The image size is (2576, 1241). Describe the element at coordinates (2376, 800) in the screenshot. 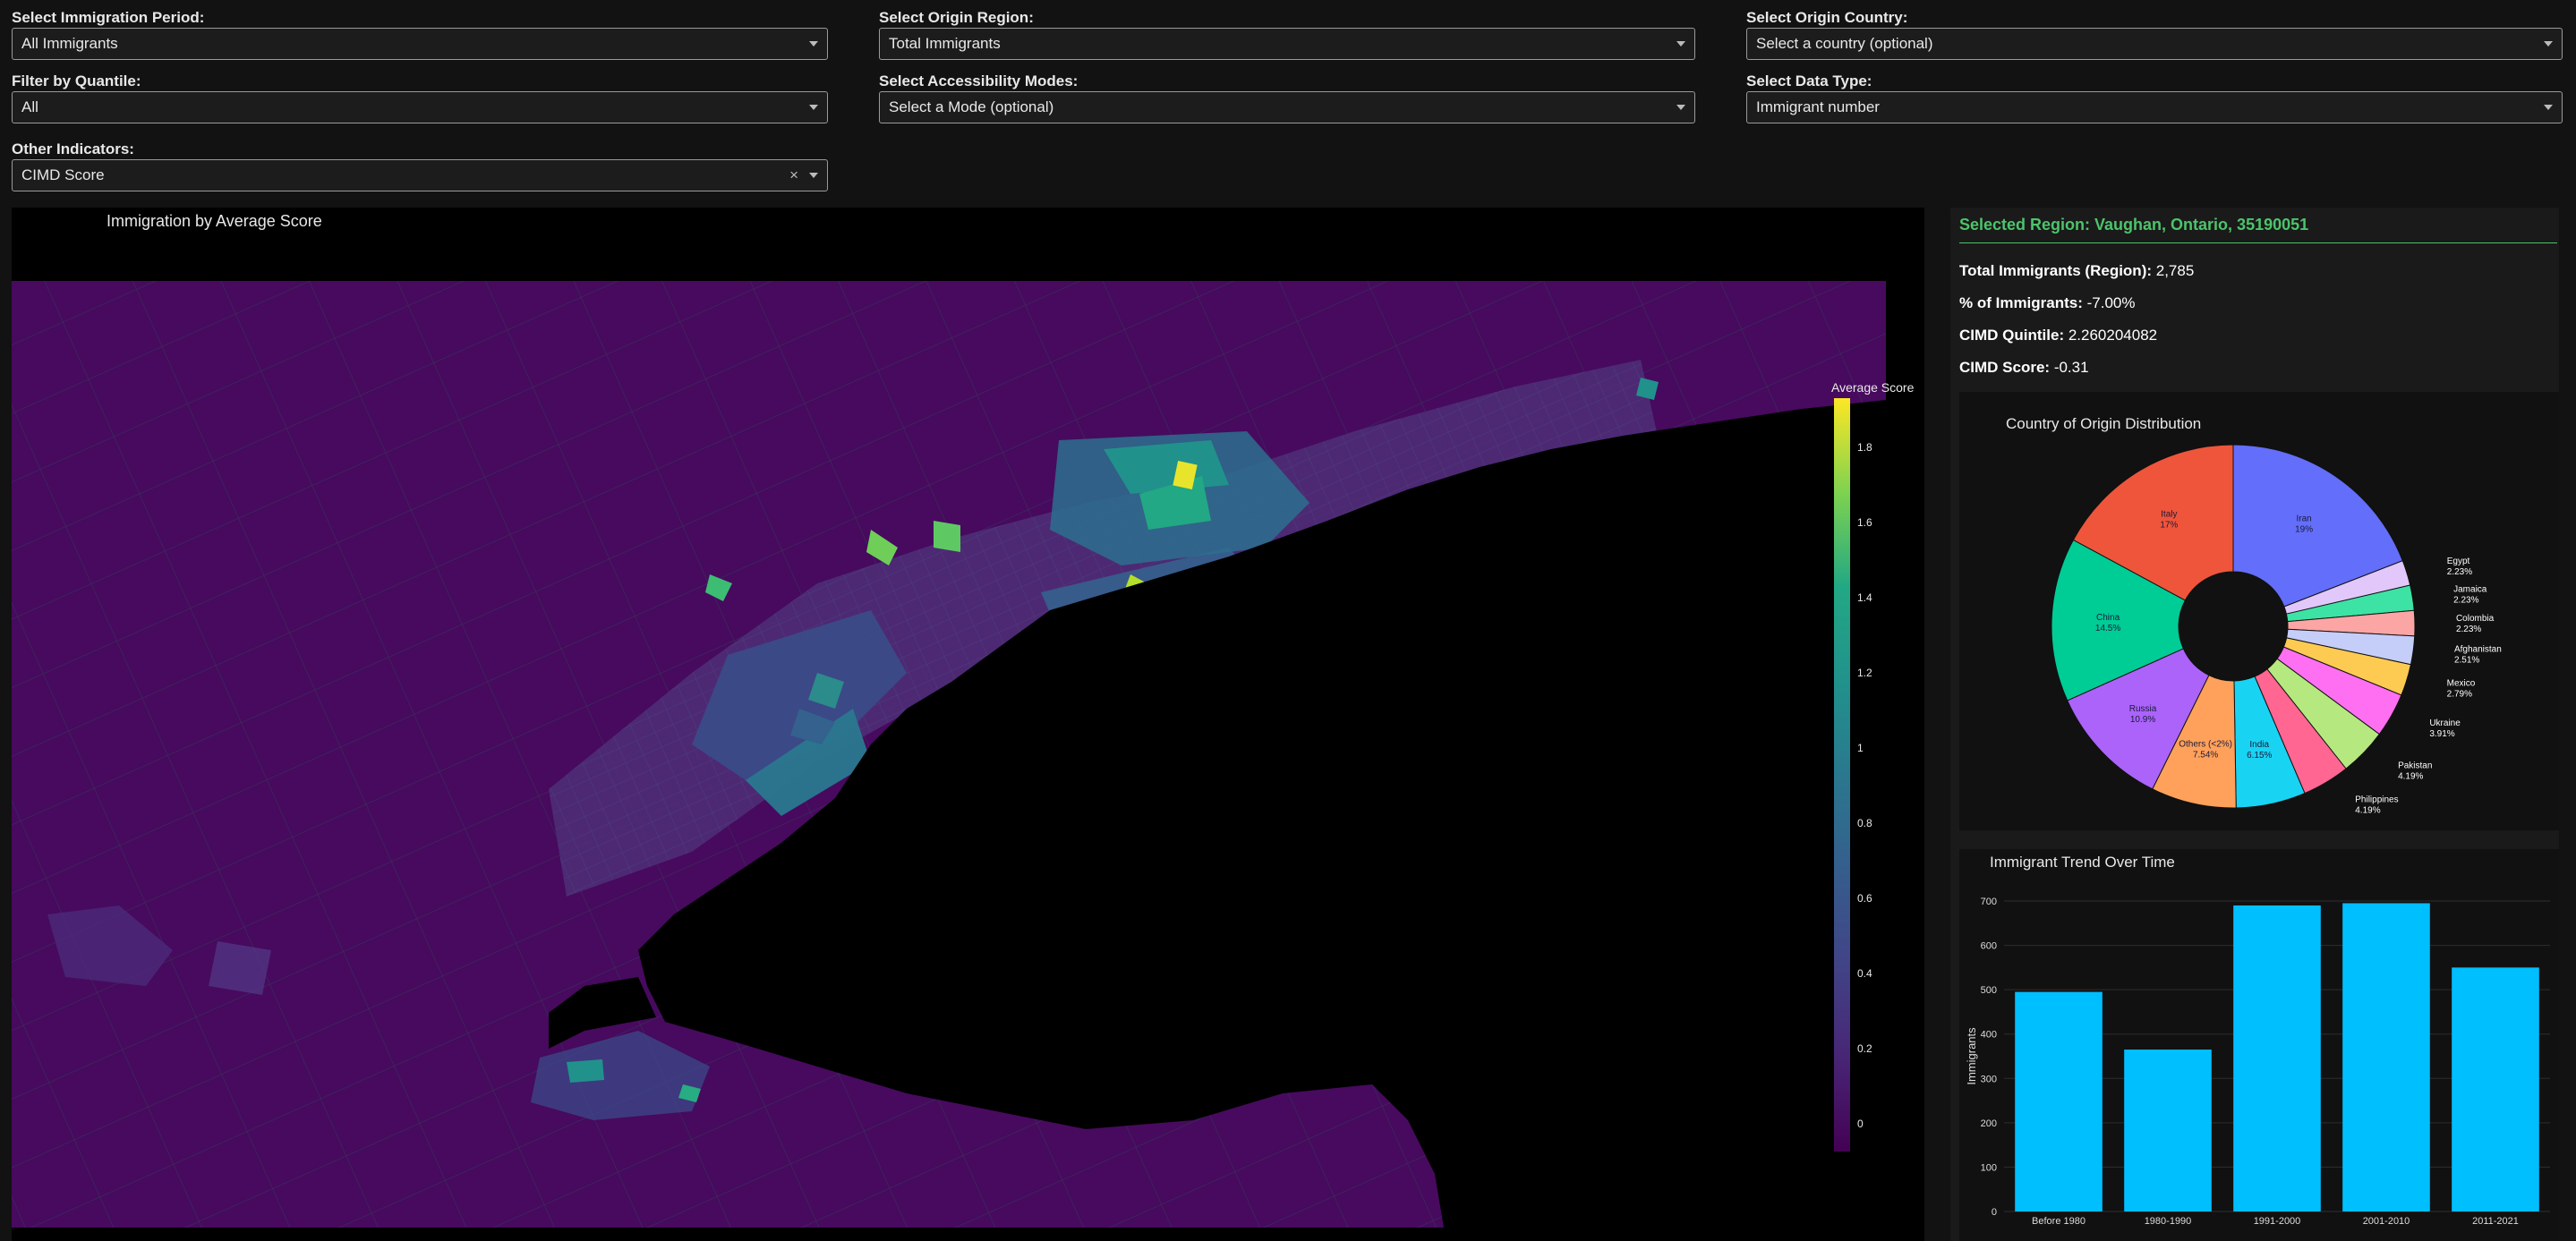

I see `pie-slice-label: Philippines` at that location.